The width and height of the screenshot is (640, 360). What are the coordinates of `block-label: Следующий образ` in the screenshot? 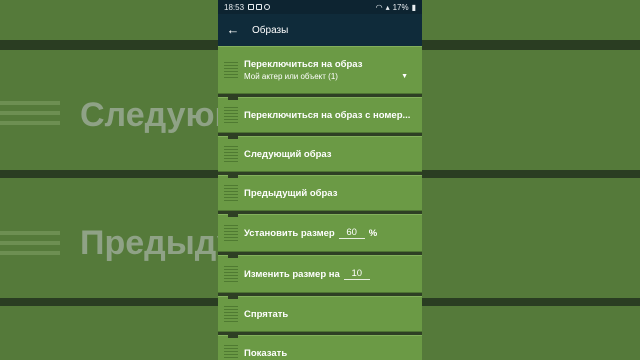 It's located at (288, 154).